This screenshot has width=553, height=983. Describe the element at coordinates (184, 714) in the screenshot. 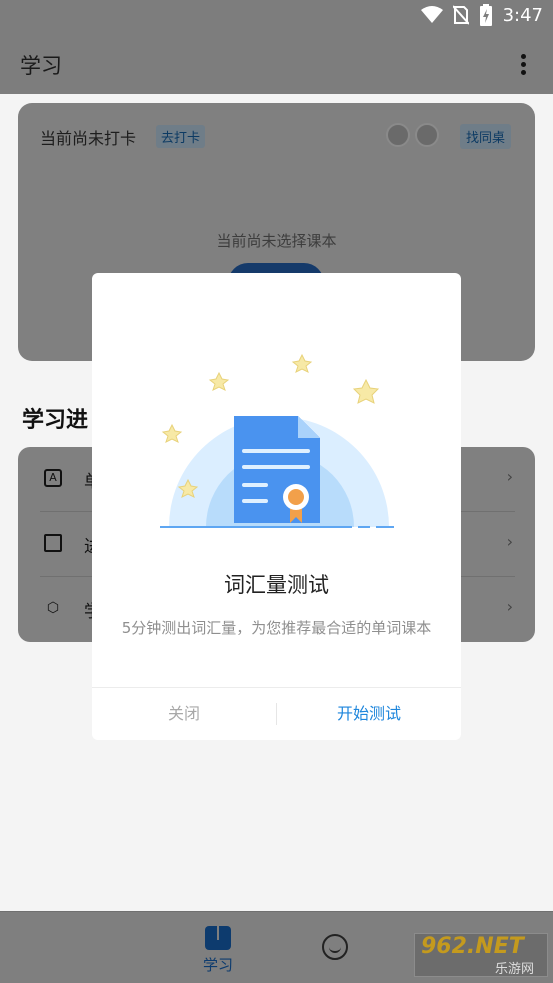

I see `close-button: 关闭` at that location.